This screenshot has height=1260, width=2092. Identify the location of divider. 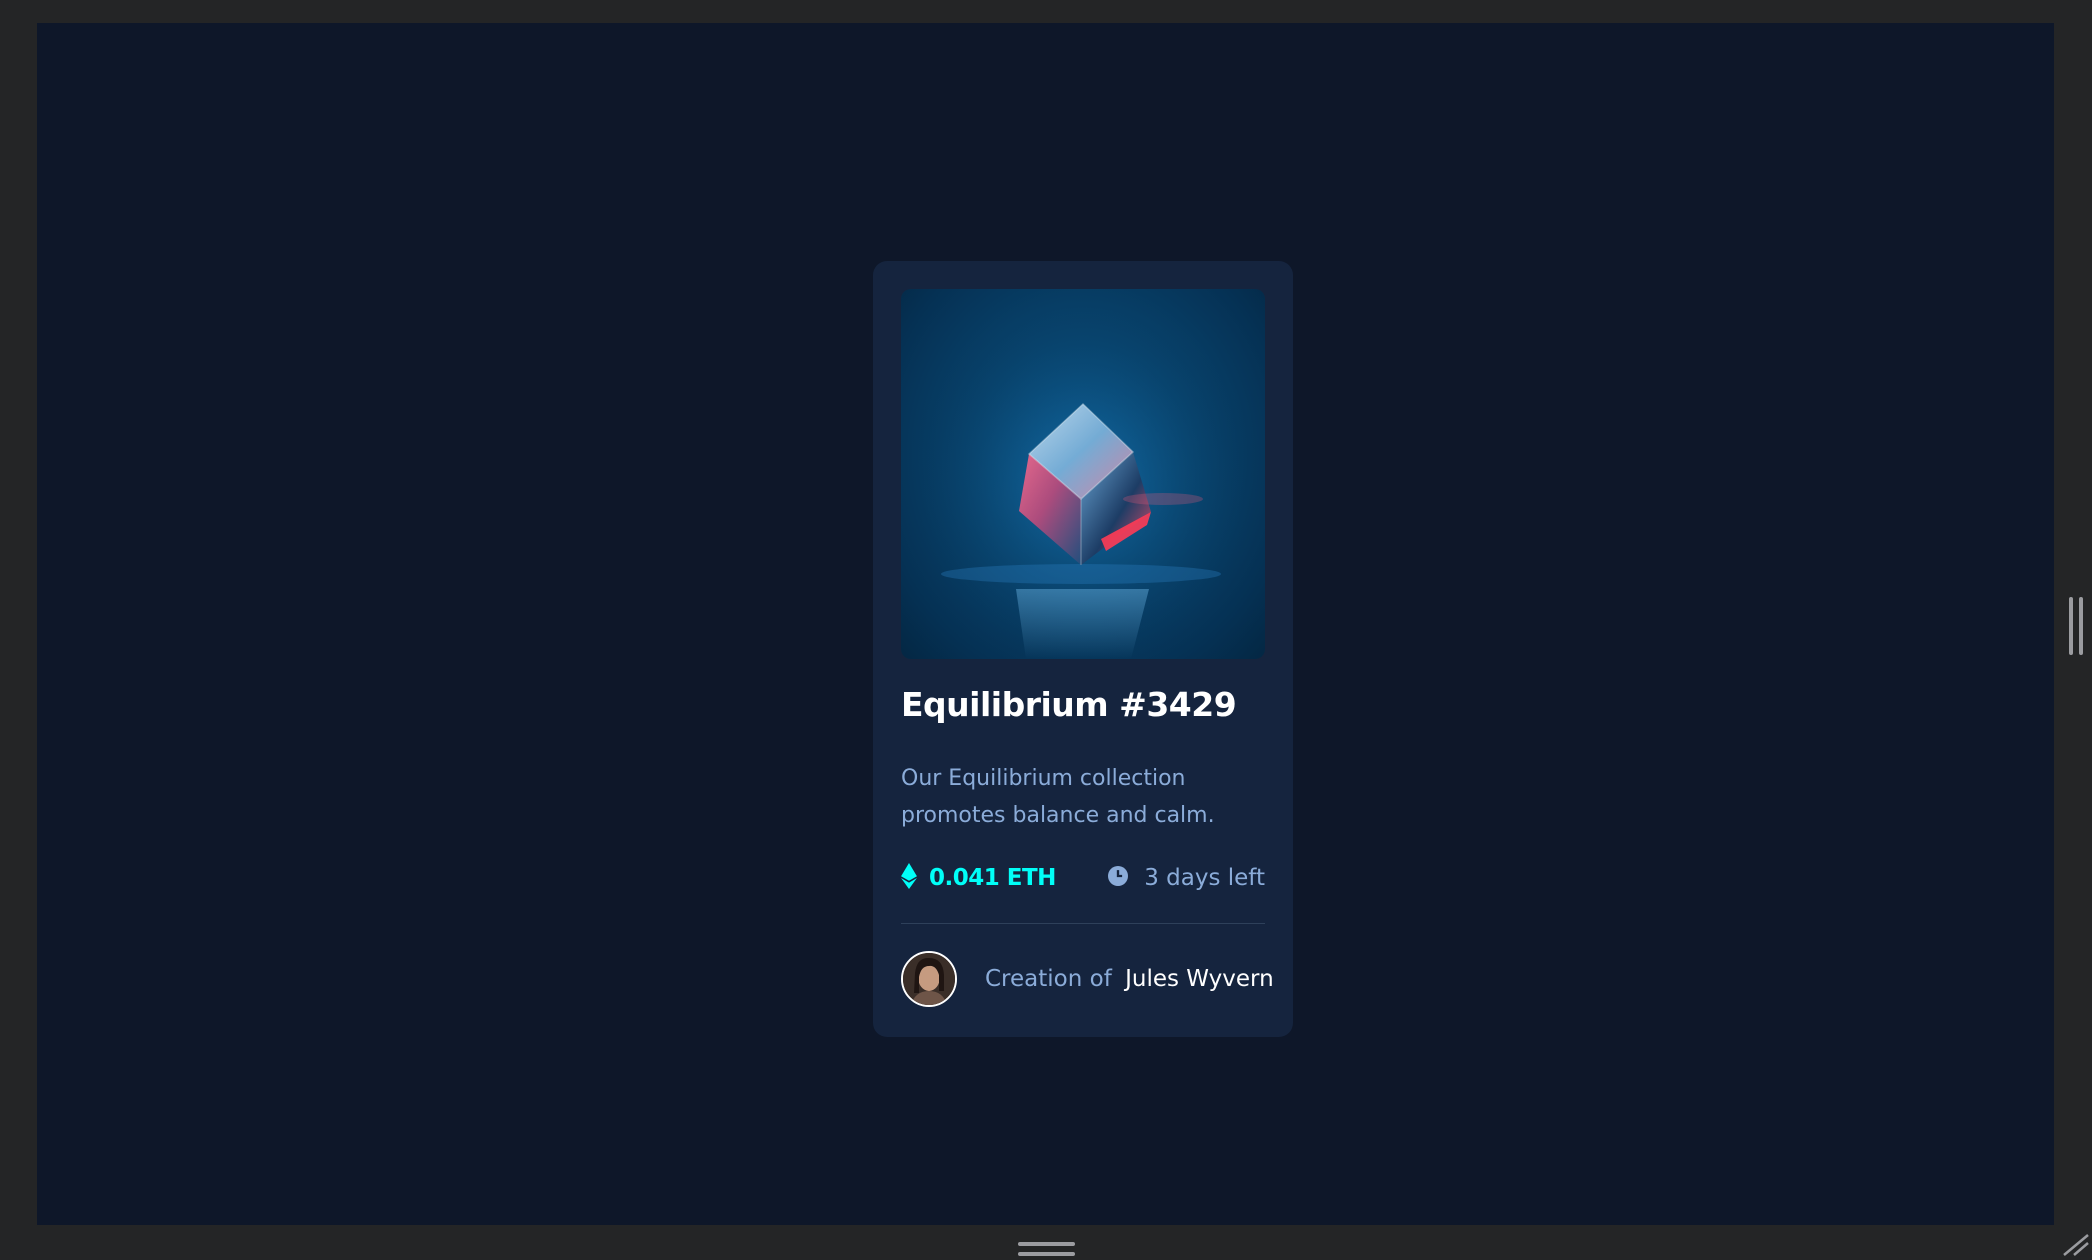
(1083, 923).